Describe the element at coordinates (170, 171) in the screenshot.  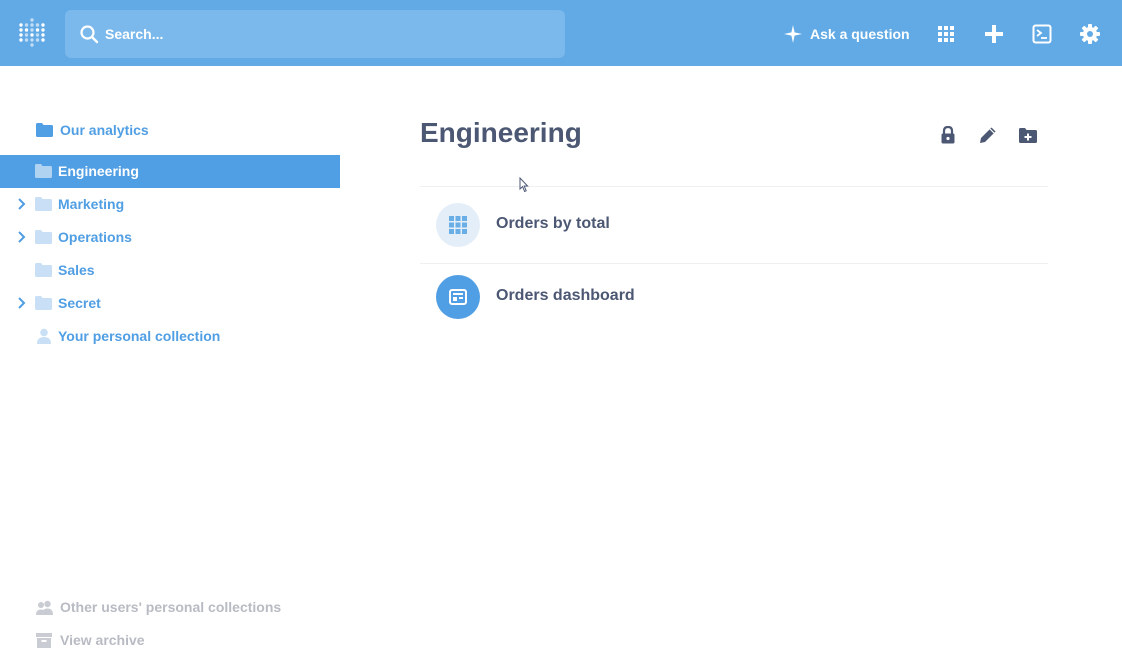
I see `sidebar-item-engineering: Engineering` at that location.